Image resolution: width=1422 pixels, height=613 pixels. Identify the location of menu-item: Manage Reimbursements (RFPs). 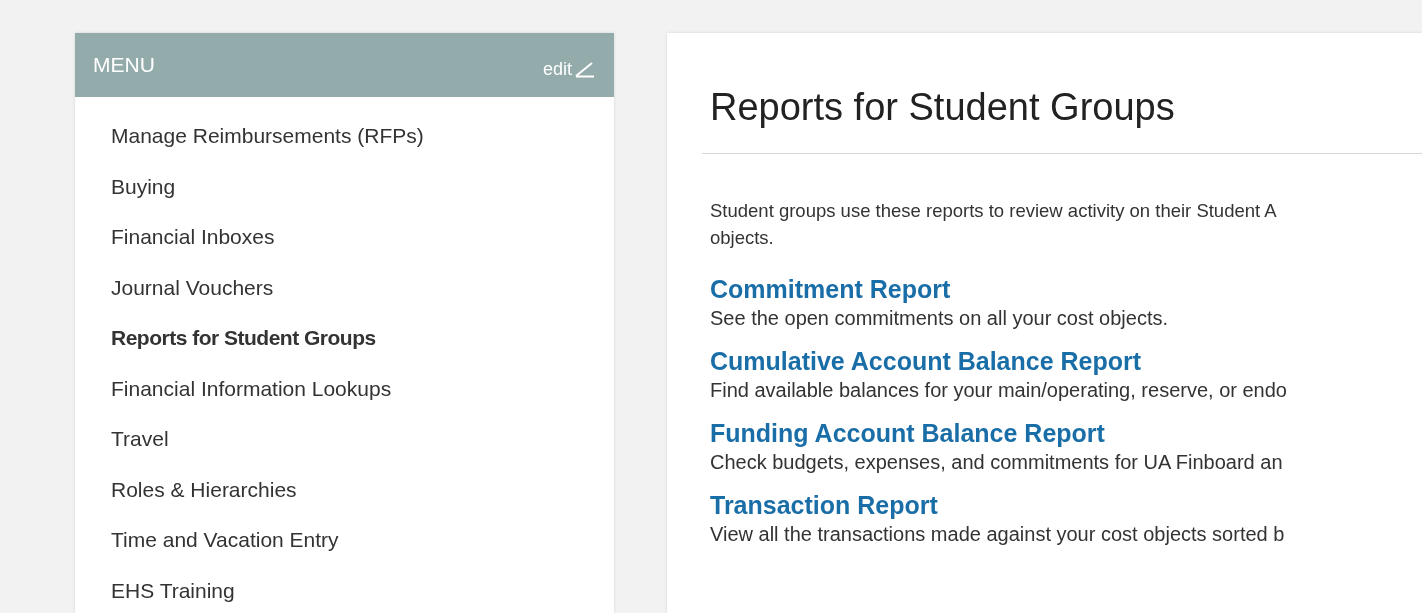
(267, 135).